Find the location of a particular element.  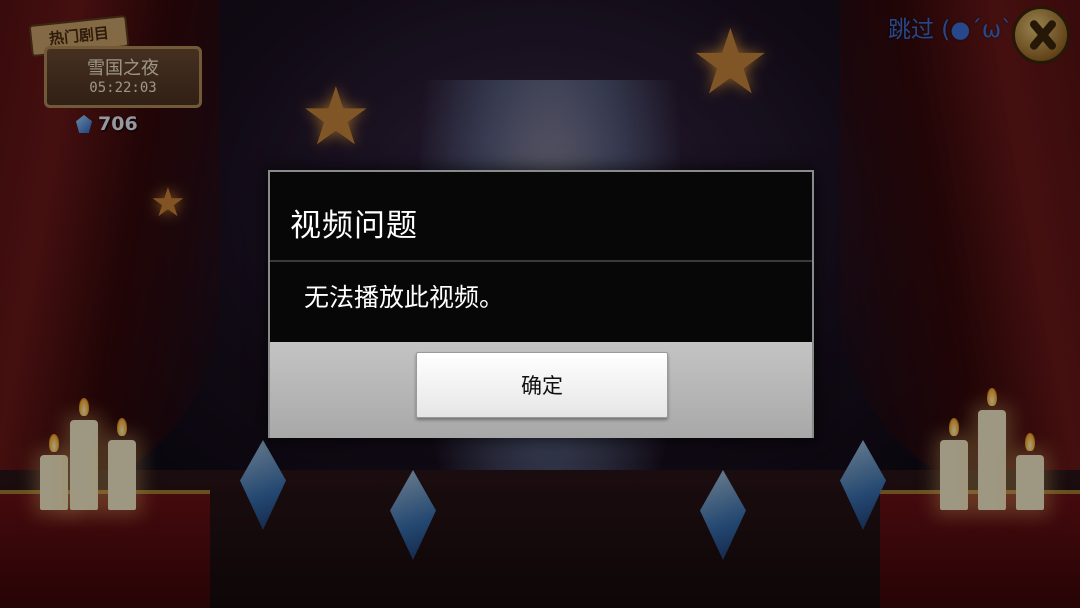

dialog-message: 无法播放此视频。 is located at coordinates (404, 297).